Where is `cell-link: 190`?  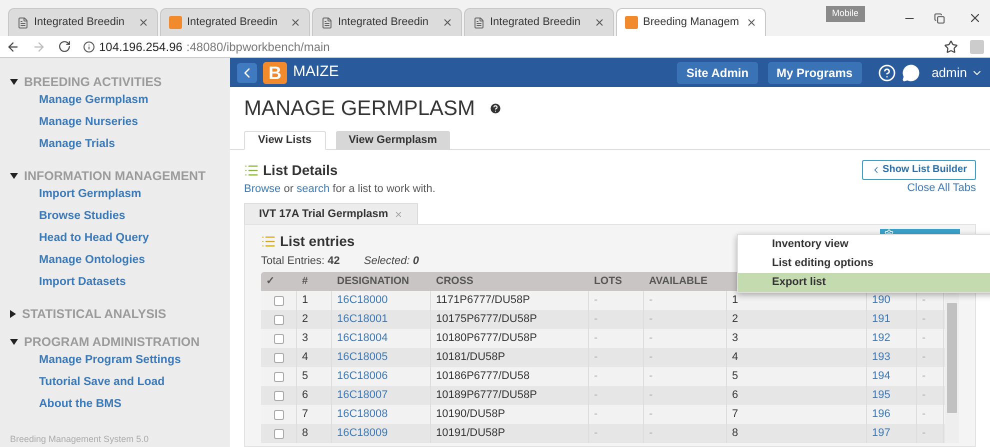 cell-link: 190 is located at coordinates (881, 300).